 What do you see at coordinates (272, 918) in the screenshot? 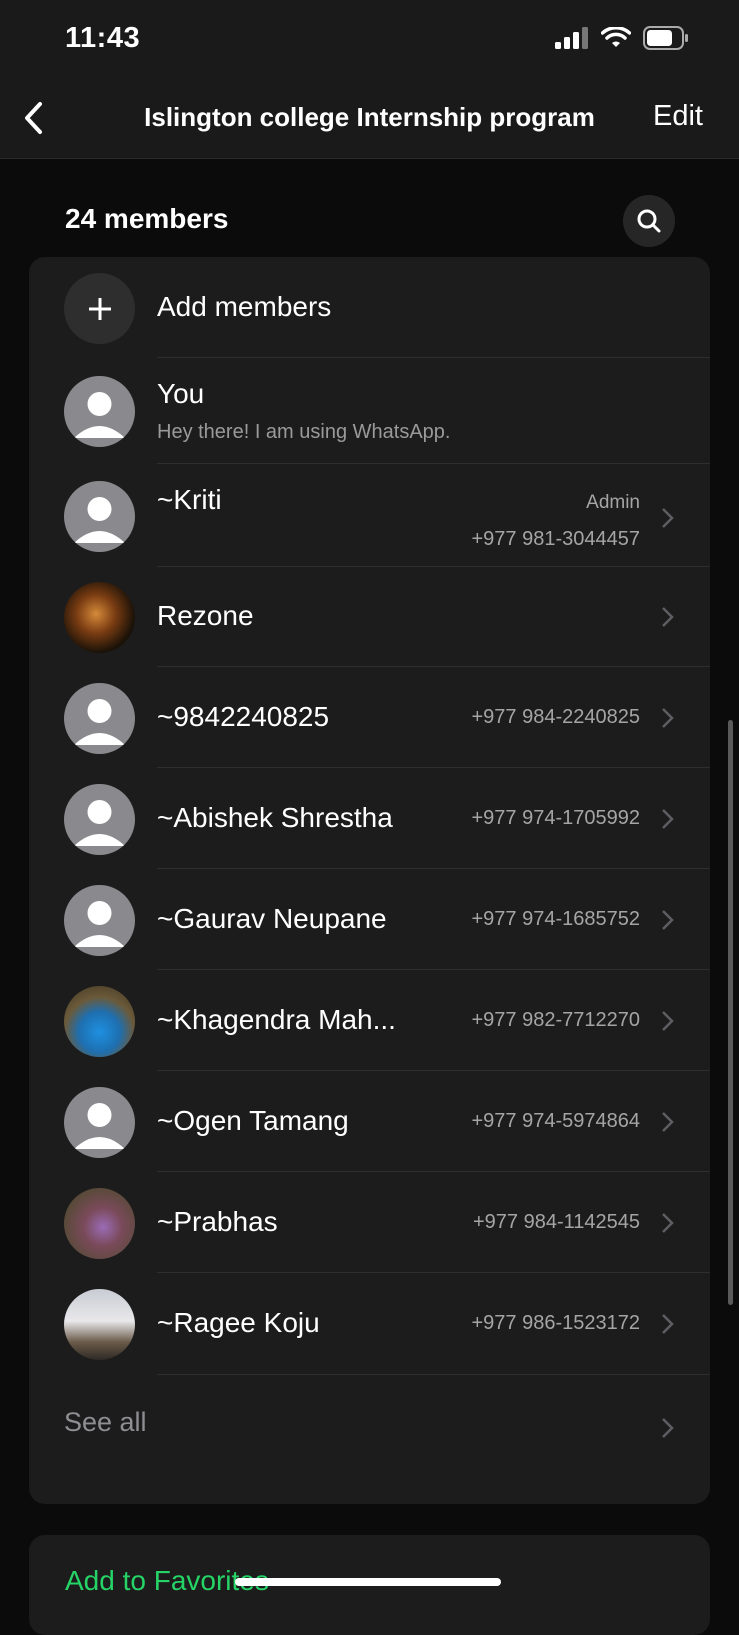
I see `member-name: ~Gaurav Neupane` at bounding box center [272, 918].